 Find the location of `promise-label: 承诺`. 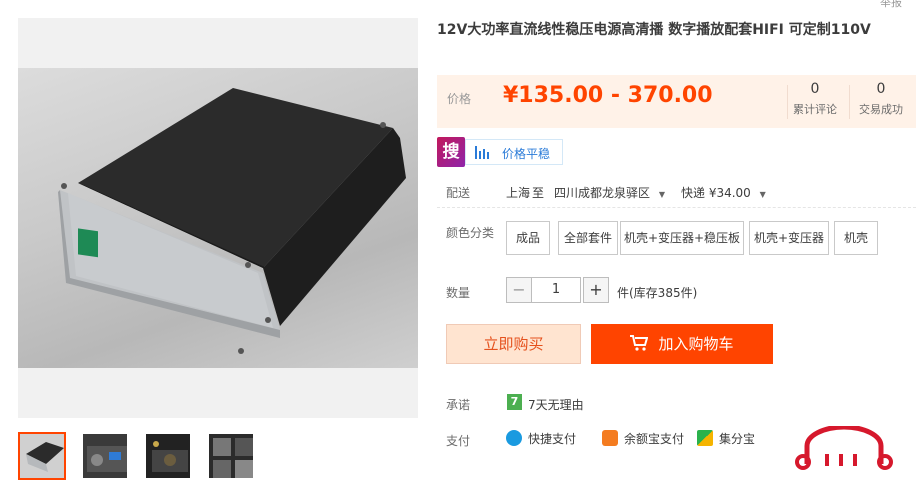

promise-label: 承诺 is located at coordinates (458, 405).